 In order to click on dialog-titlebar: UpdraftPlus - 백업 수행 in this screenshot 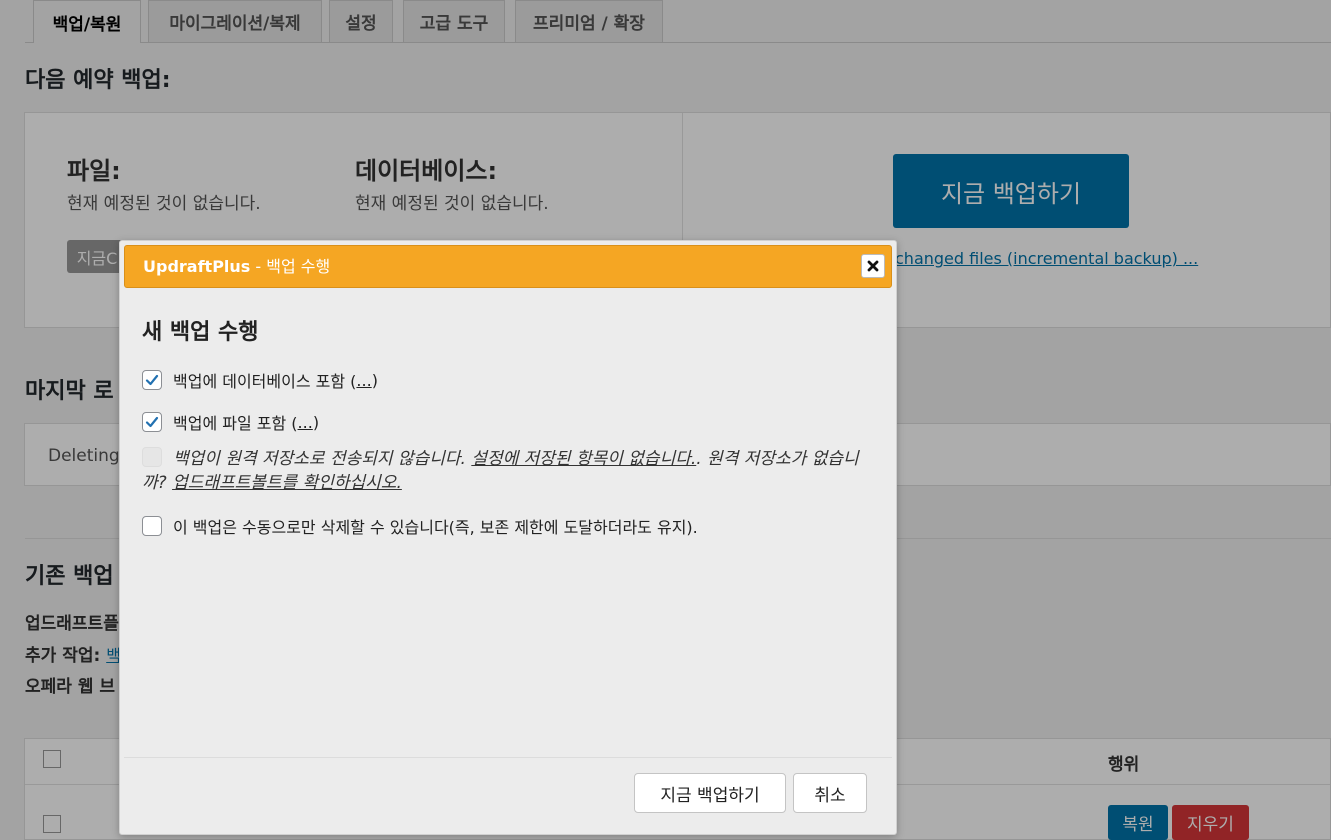, I will do `click(508, 266)`.